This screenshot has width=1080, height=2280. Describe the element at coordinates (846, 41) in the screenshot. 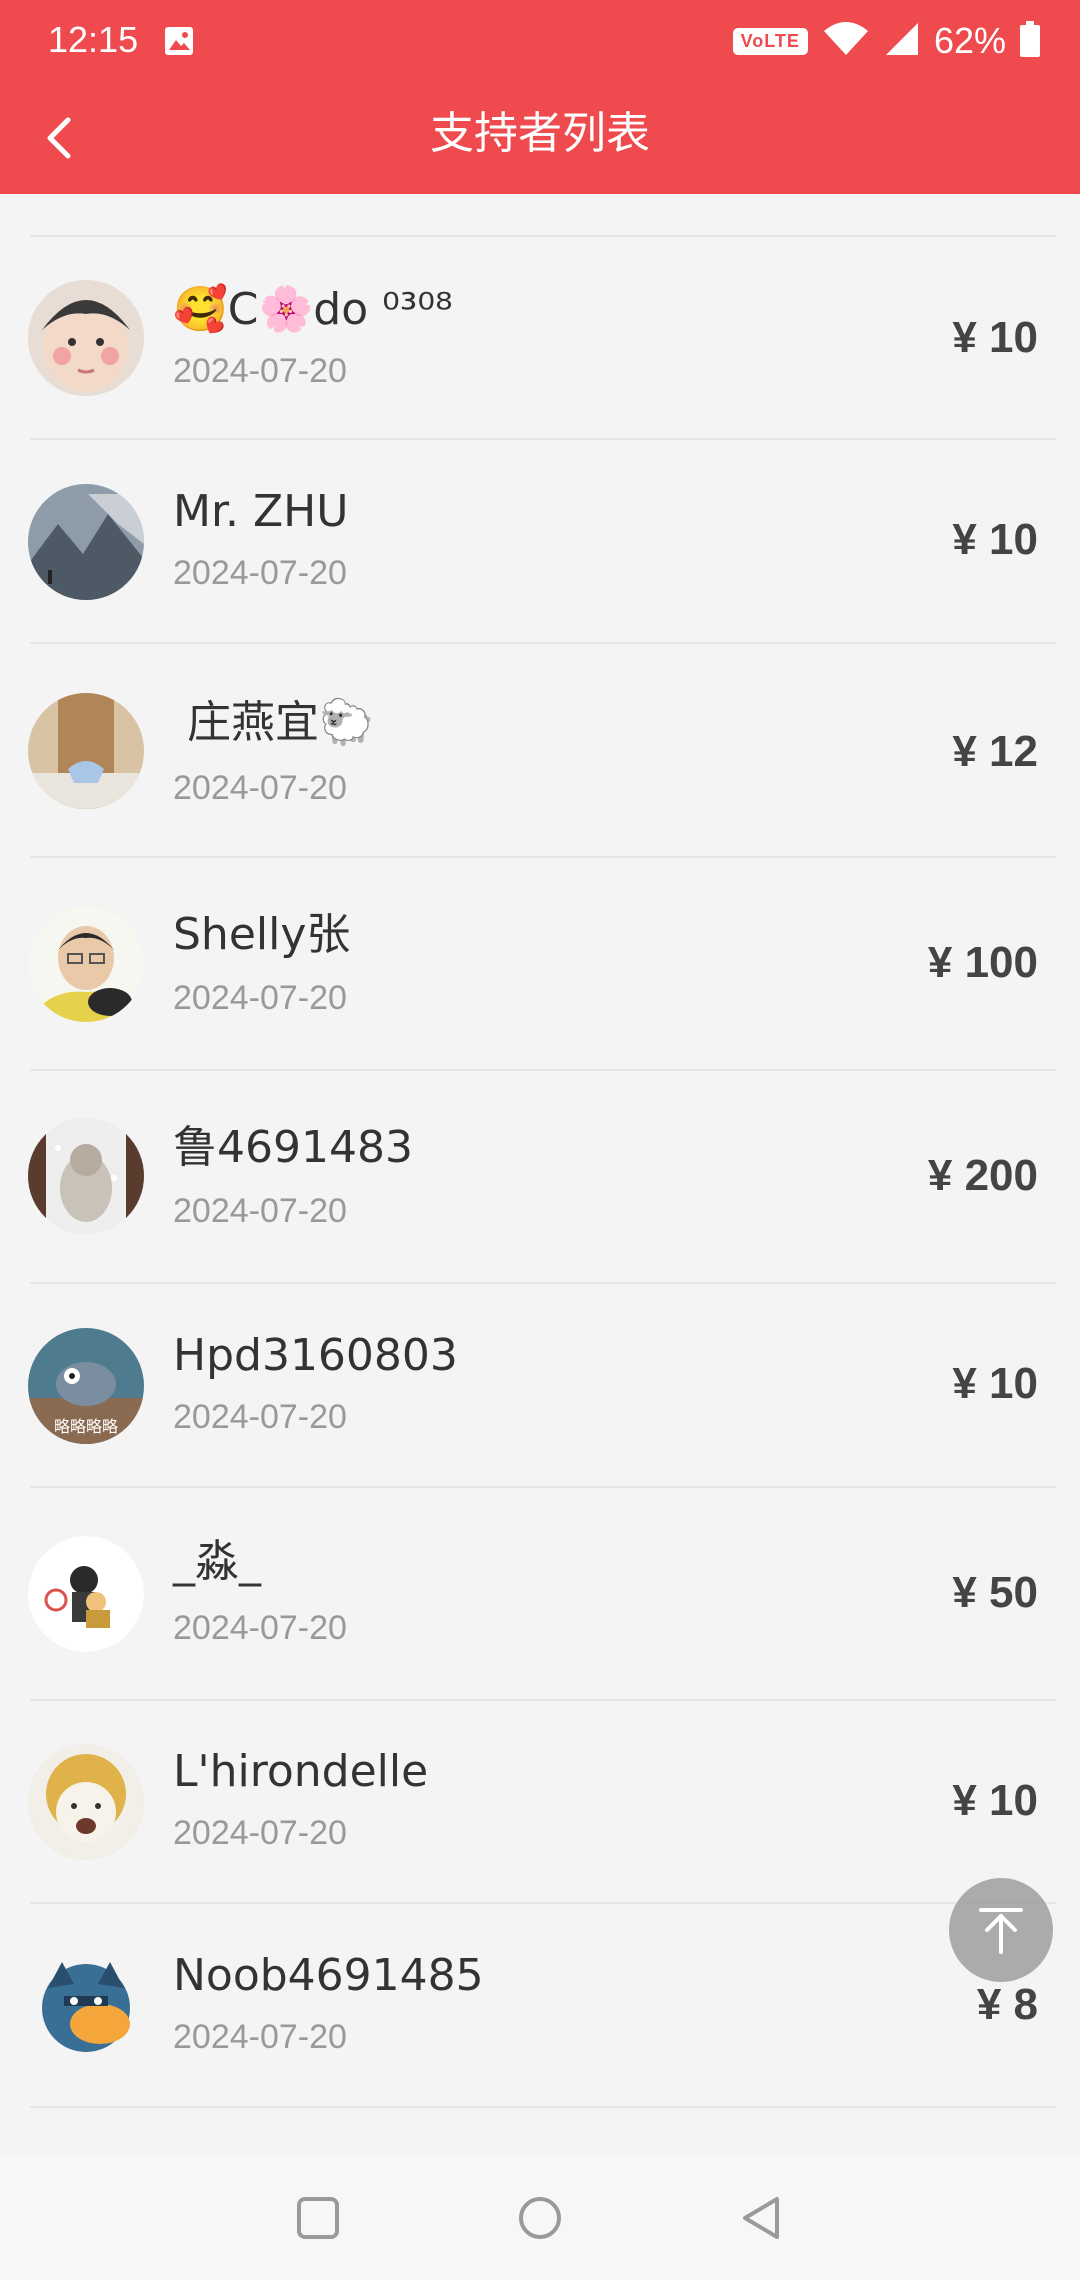

I see `wifi-icon` at that location.